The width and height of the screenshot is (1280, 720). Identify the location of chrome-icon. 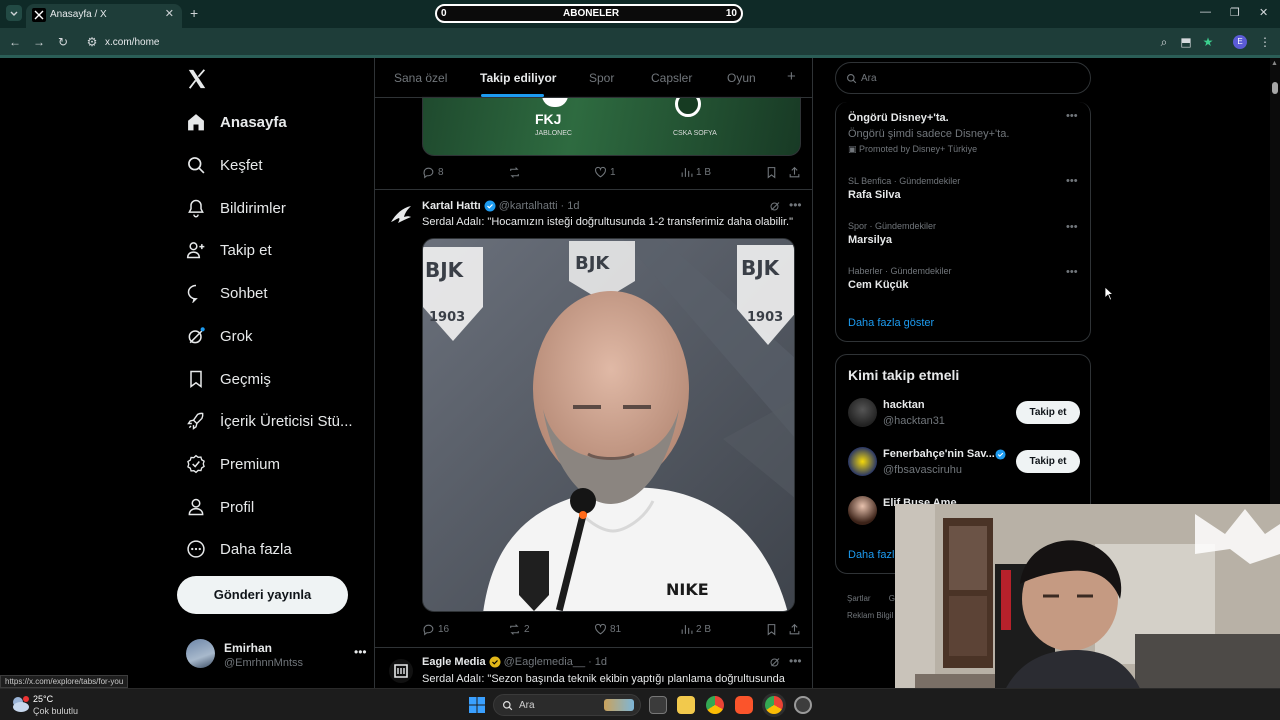
(715, 705).